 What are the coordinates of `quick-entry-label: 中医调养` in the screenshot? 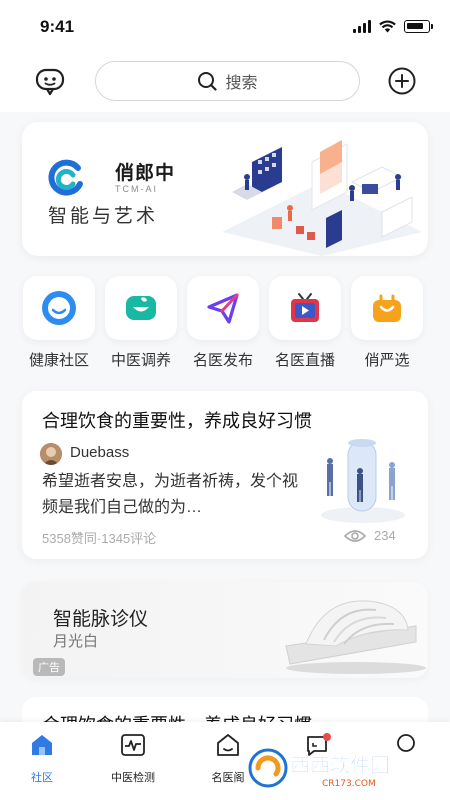 It's located at (140, 360).